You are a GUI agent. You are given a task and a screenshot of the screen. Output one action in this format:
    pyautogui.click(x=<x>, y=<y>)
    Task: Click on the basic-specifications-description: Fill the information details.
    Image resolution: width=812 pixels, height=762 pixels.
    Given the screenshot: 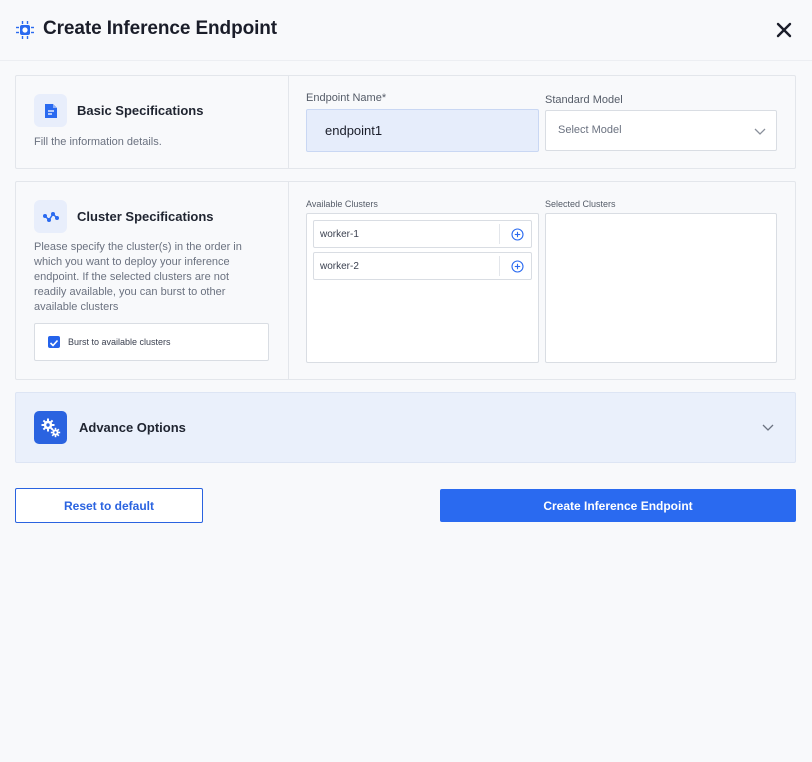 What is the action you would take?
    pyautogui.click(x=98, y=142)
    